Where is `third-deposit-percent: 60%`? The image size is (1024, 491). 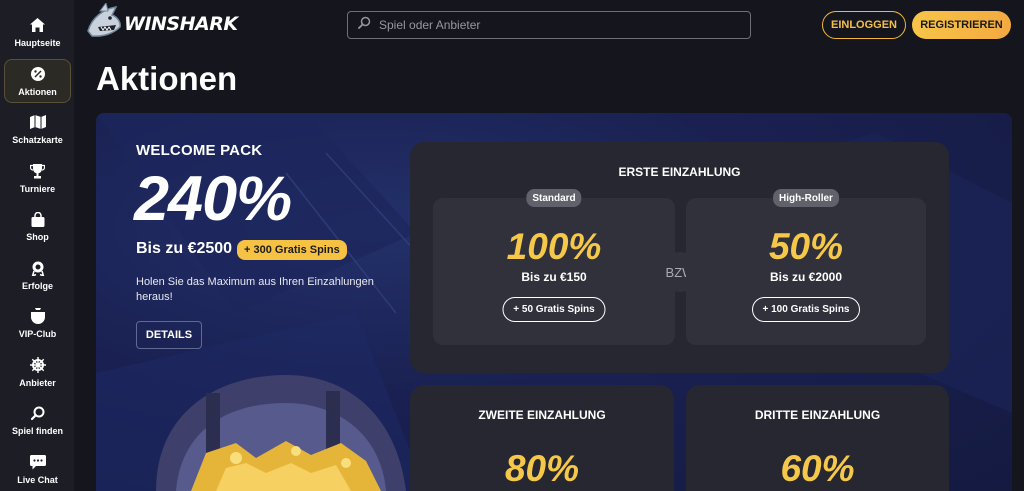
third-deposit-percent: 60% is located at coordinates (817, 468).